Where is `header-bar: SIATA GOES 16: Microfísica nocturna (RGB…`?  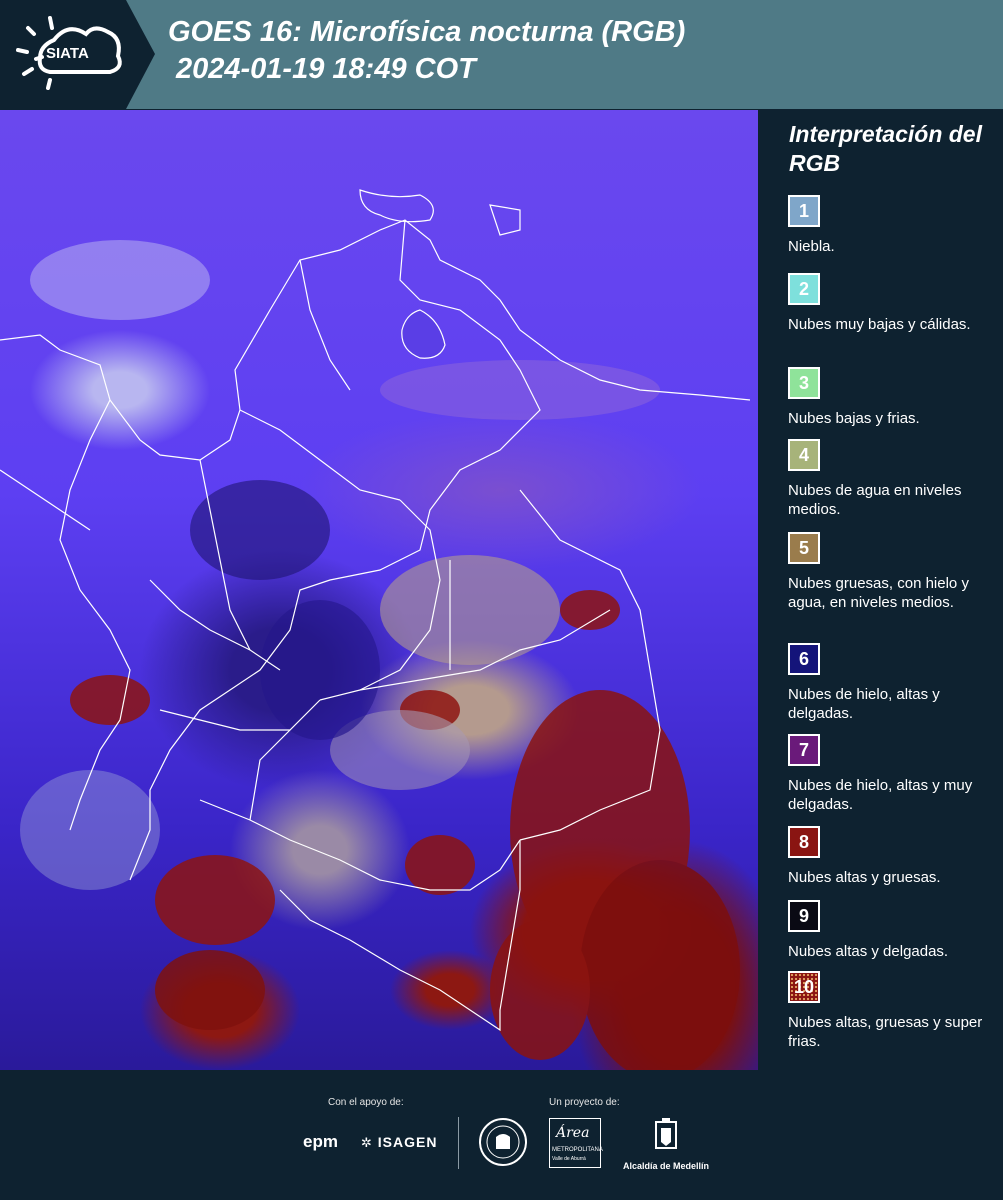
header-bar: SIATA GOES 16: Microfísica nocturna (RGB… is located at coordinates (501, 54).